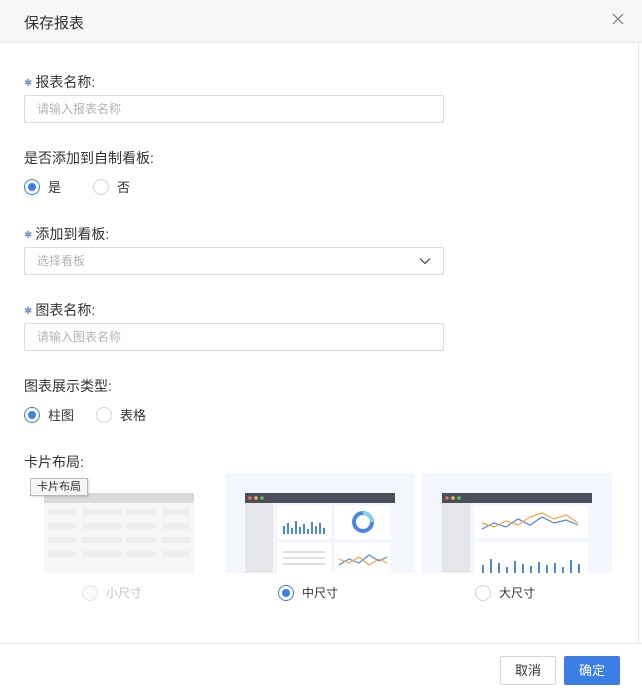 The height and width of the screenshot is (695, 642). Describe the element at coordinates (121, 414) in the screenshot. I see `radio-option-table: 表格` at that location.